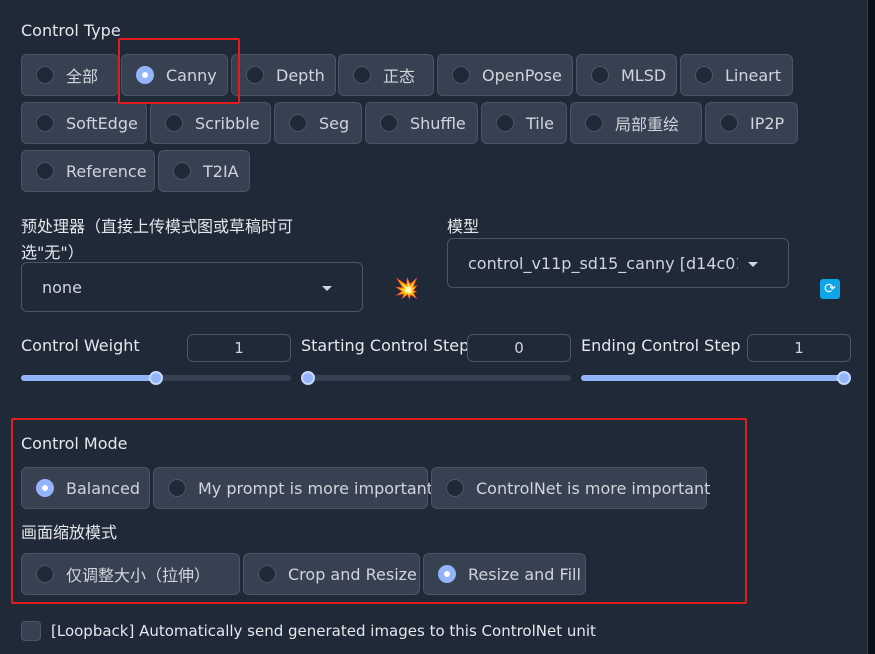  What do you see at coordinates (331, 574) in the screenshot?
I see `resize-mode-option: Crop and Resize` at bounding box center [331, 574].